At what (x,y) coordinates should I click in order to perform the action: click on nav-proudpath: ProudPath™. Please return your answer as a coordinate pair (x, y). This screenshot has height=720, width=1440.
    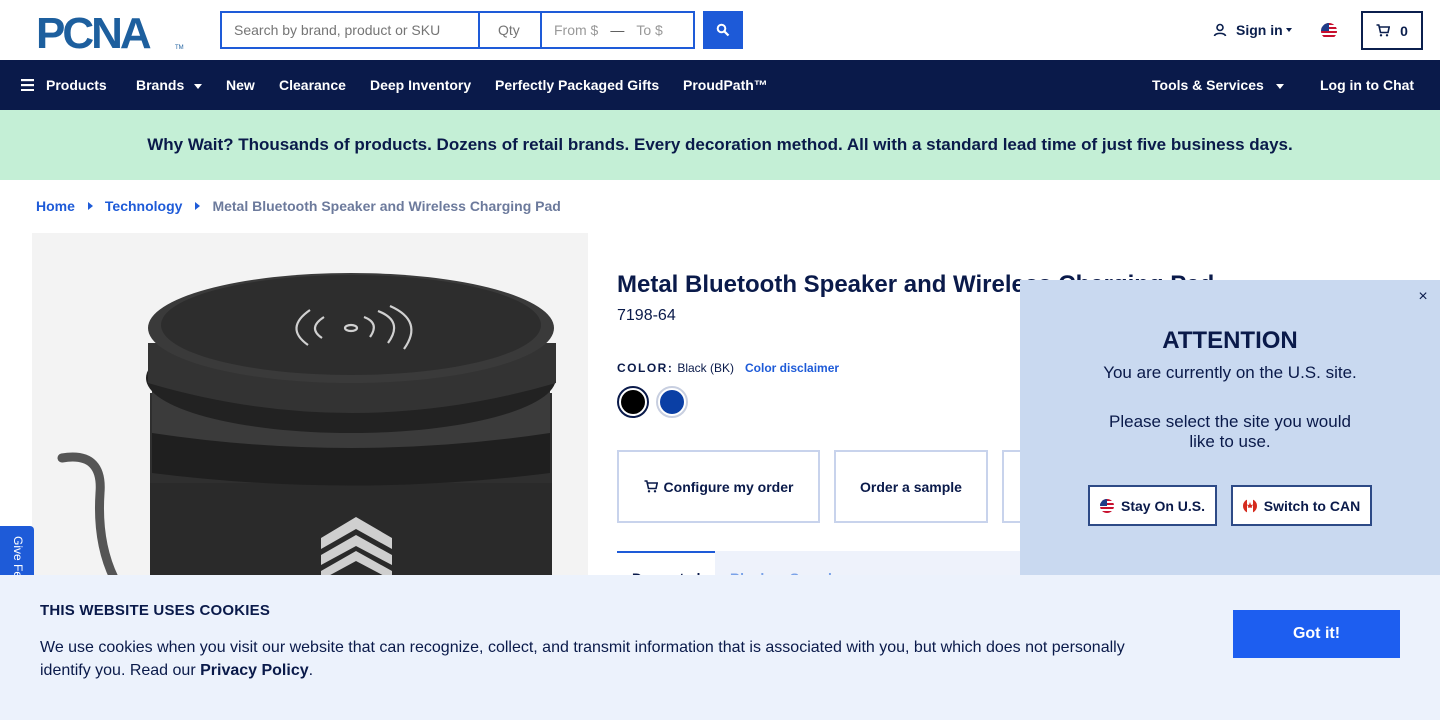
    Looking at the image, I should click on (725, 85).